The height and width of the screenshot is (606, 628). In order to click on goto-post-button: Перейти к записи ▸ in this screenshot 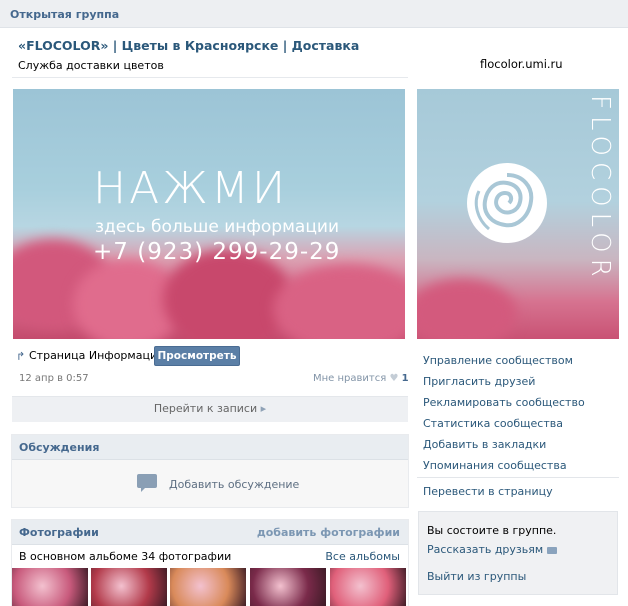, I will do `click(210, 409)`.